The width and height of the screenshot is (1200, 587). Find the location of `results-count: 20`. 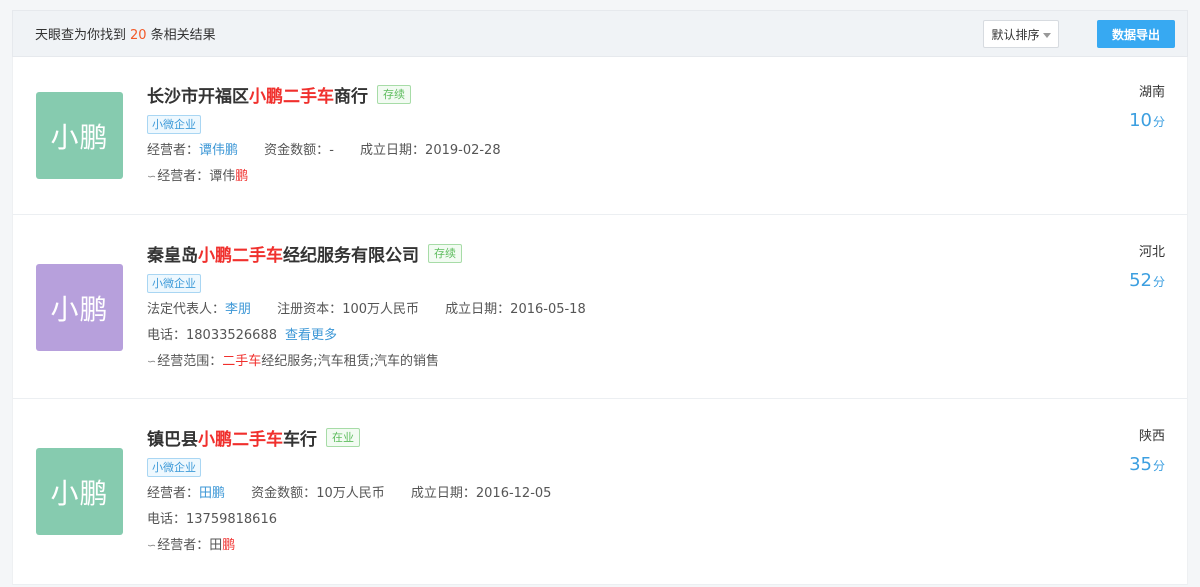

results-count: 20 is located at coordinates (138, 35).